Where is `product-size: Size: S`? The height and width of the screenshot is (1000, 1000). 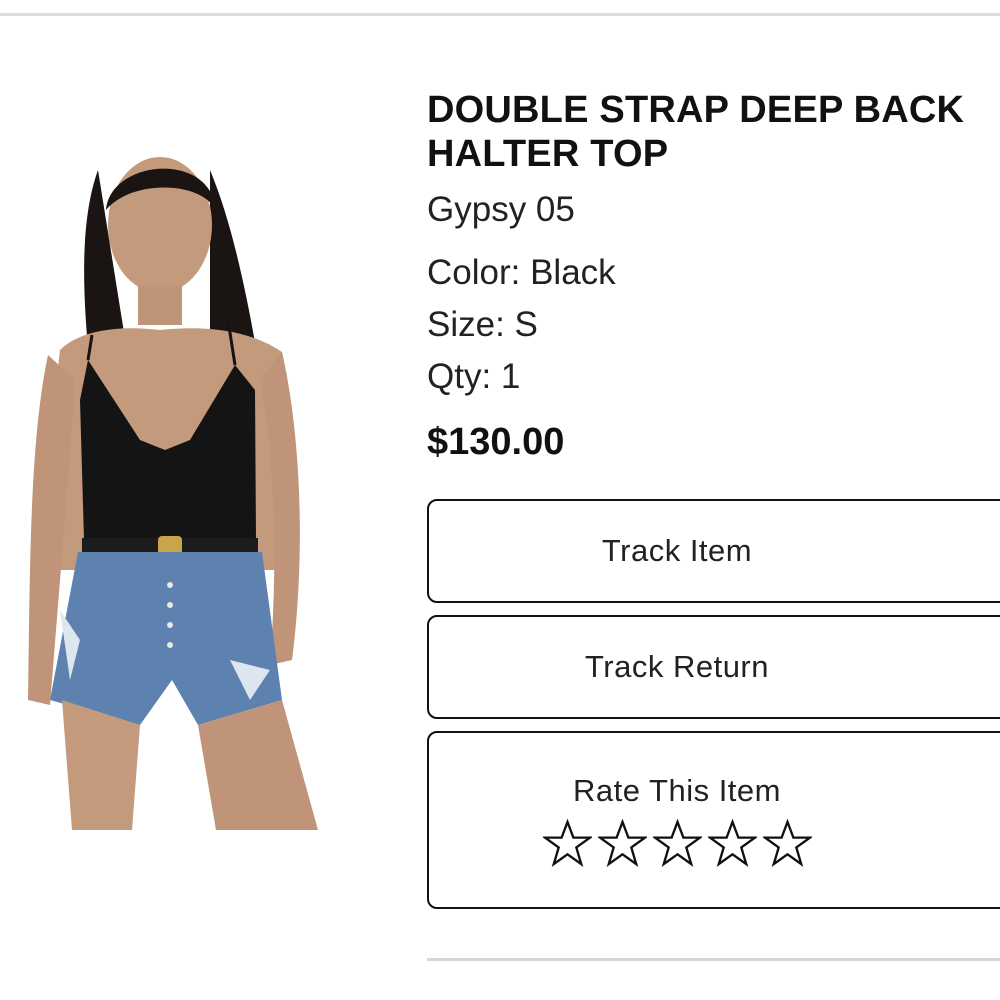 product-size: Size: S is located at coordinates (482, 324).